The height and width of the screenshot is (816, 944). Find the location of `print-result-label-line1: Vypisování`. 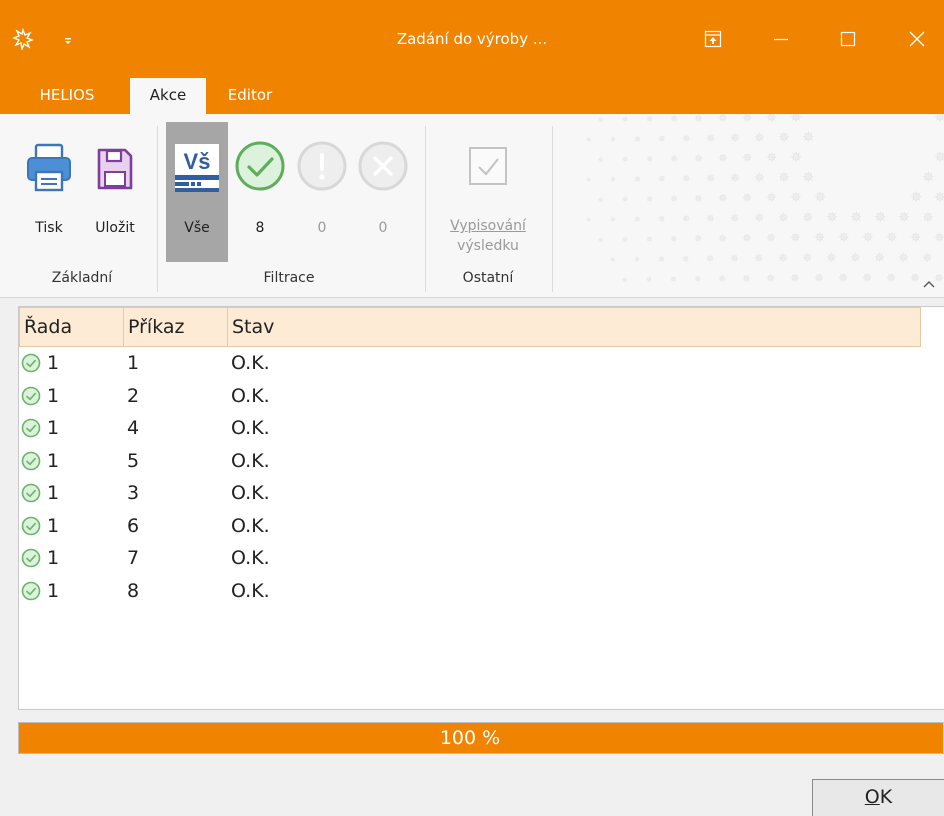

print-result-label-line1: Vypisování is located at coordinates (488, 226).